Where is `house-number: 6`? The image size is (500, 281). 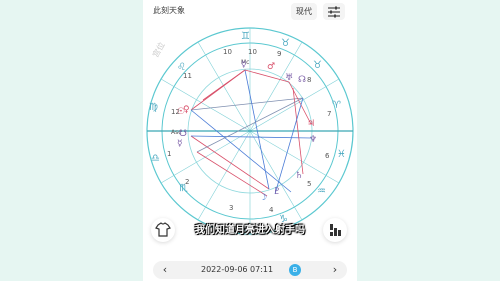 house-number: 6 is located at coordinates (327, 156).